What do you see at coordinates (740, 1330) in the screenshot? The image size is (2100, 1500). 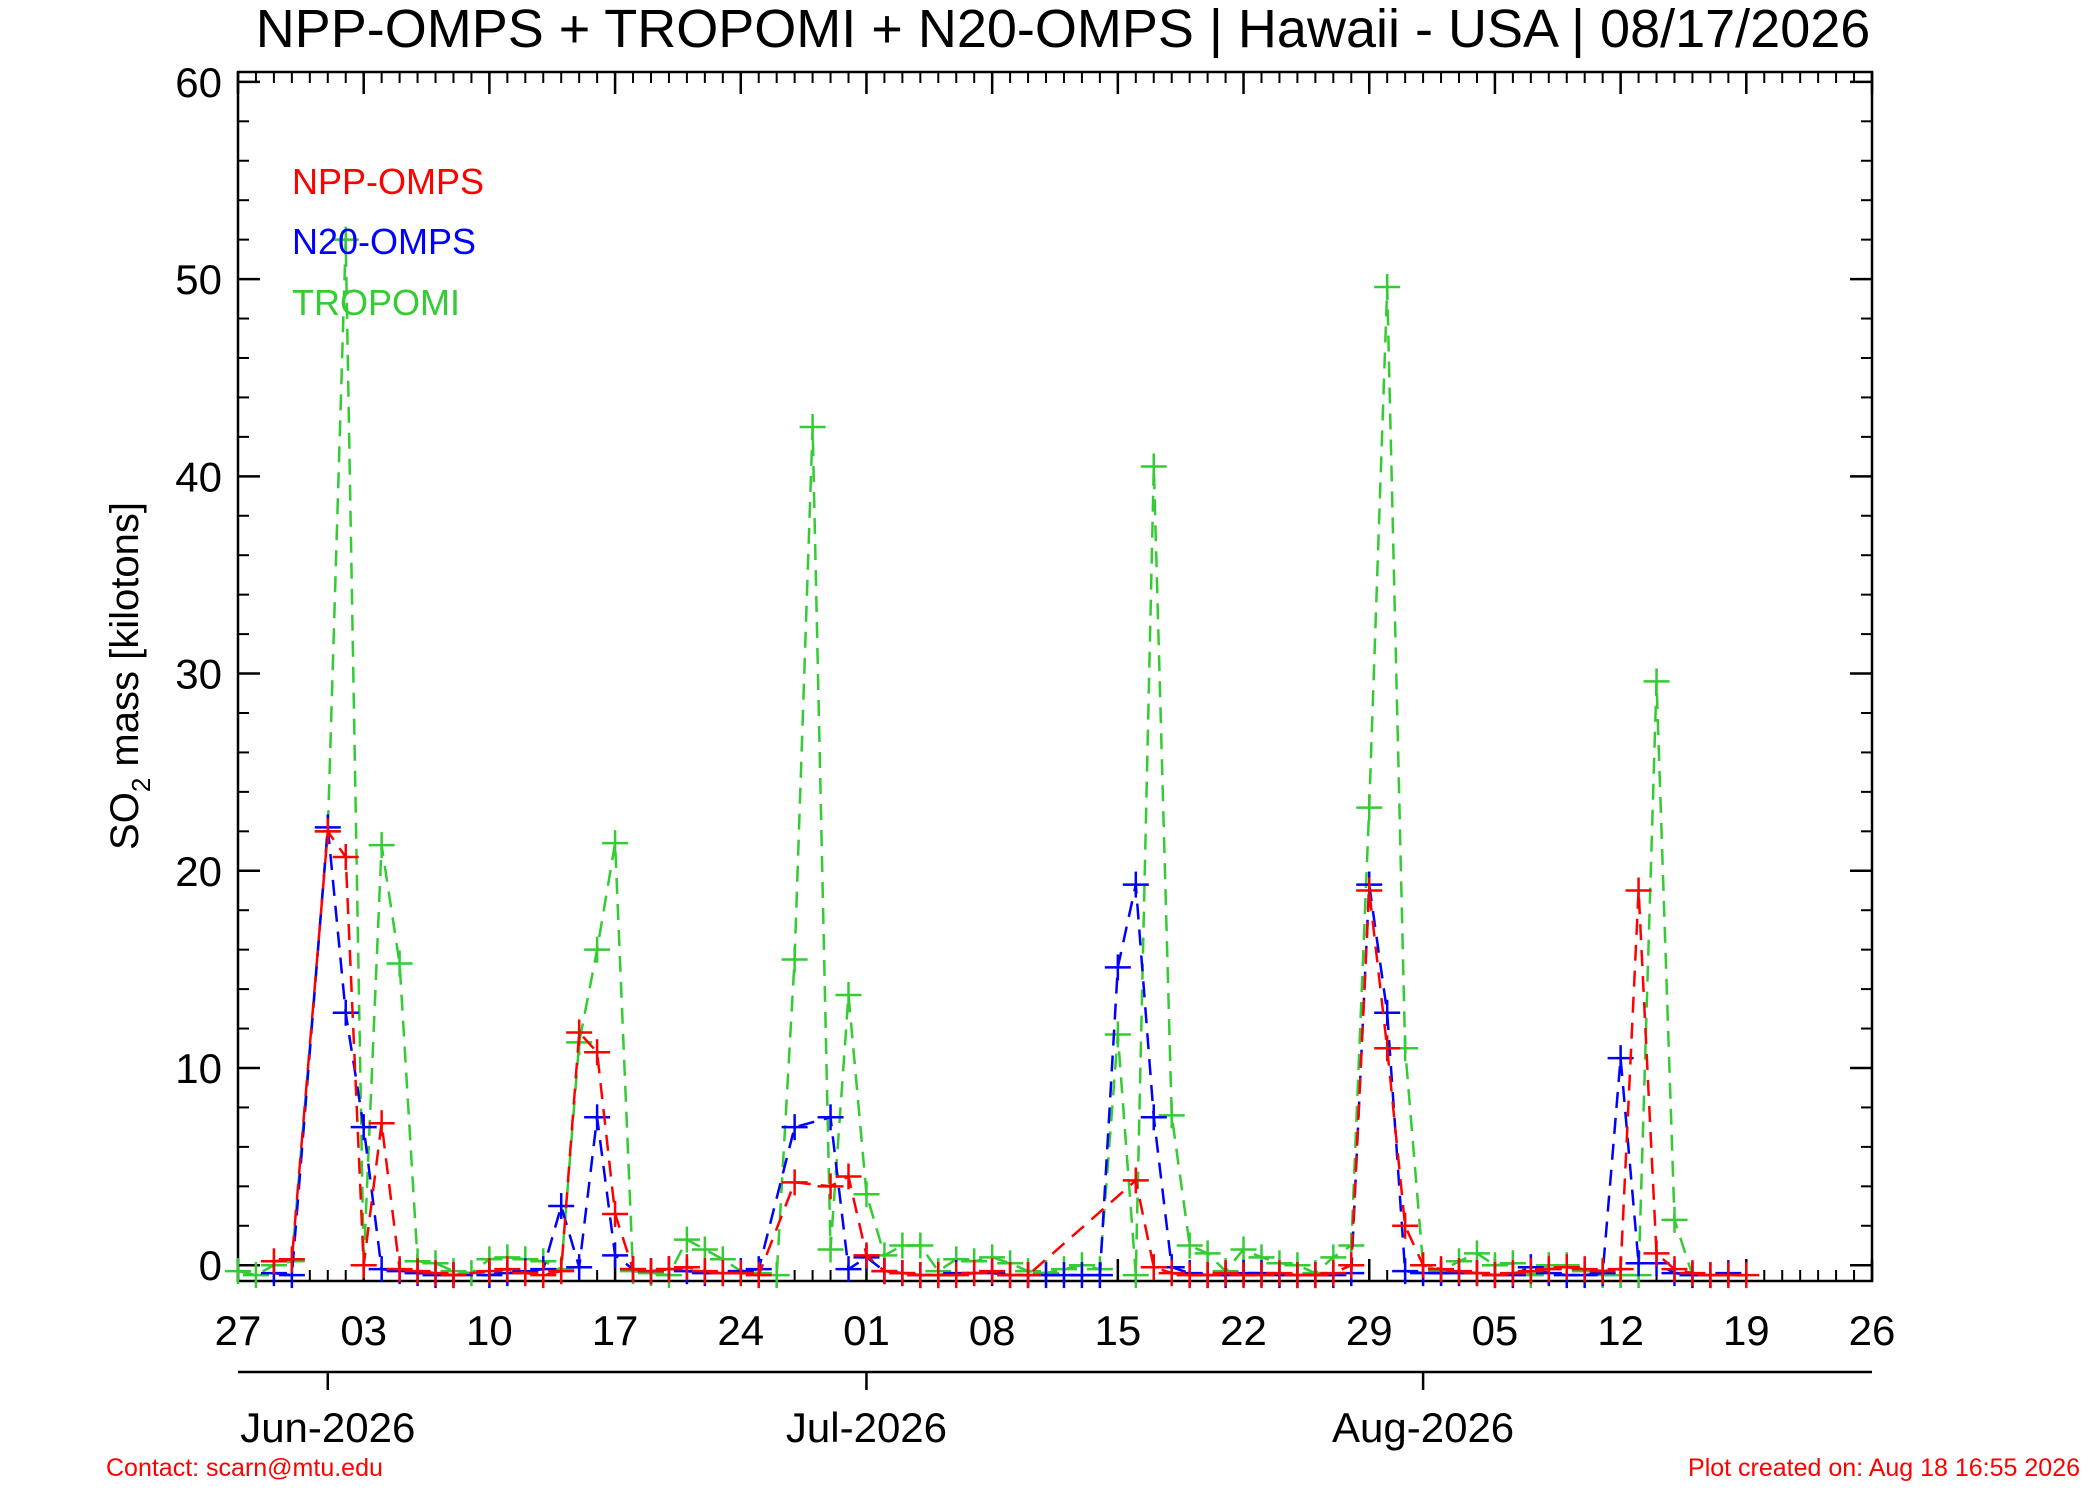 I see `x-tick-label-2026-06-24: 24` at bounding box center [740, 1330].